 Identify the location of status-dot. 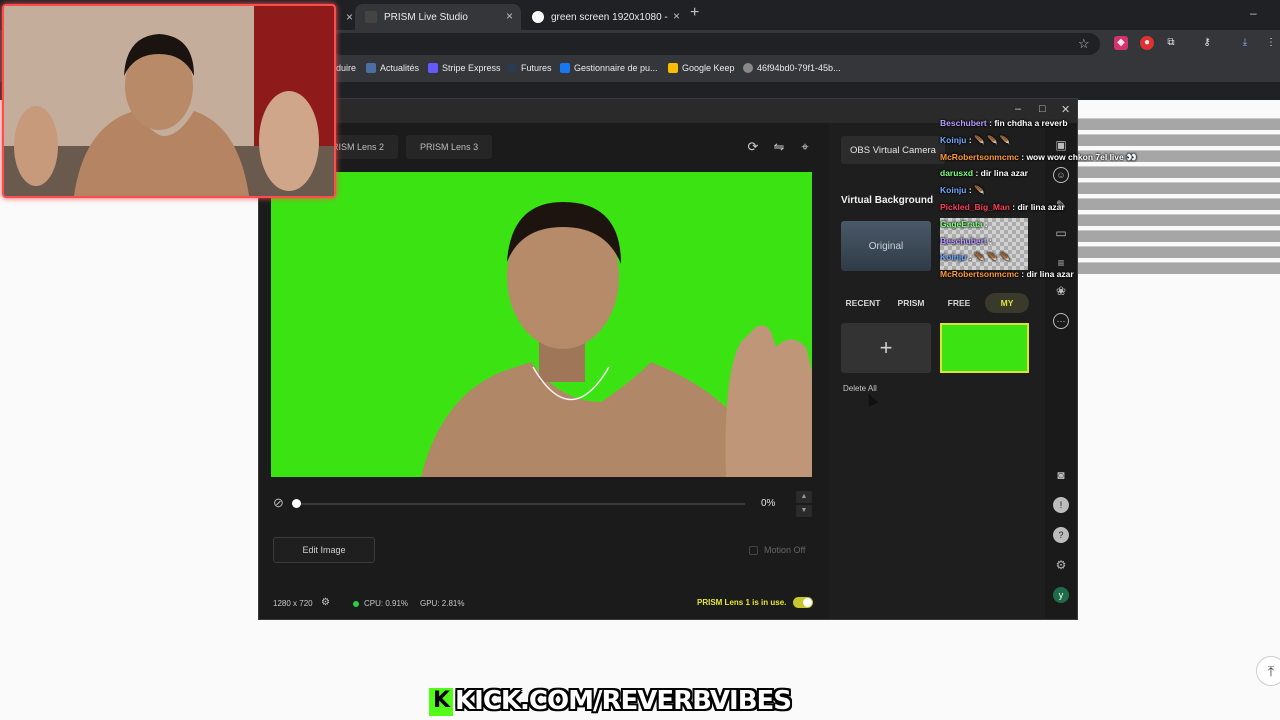
(356, 604).